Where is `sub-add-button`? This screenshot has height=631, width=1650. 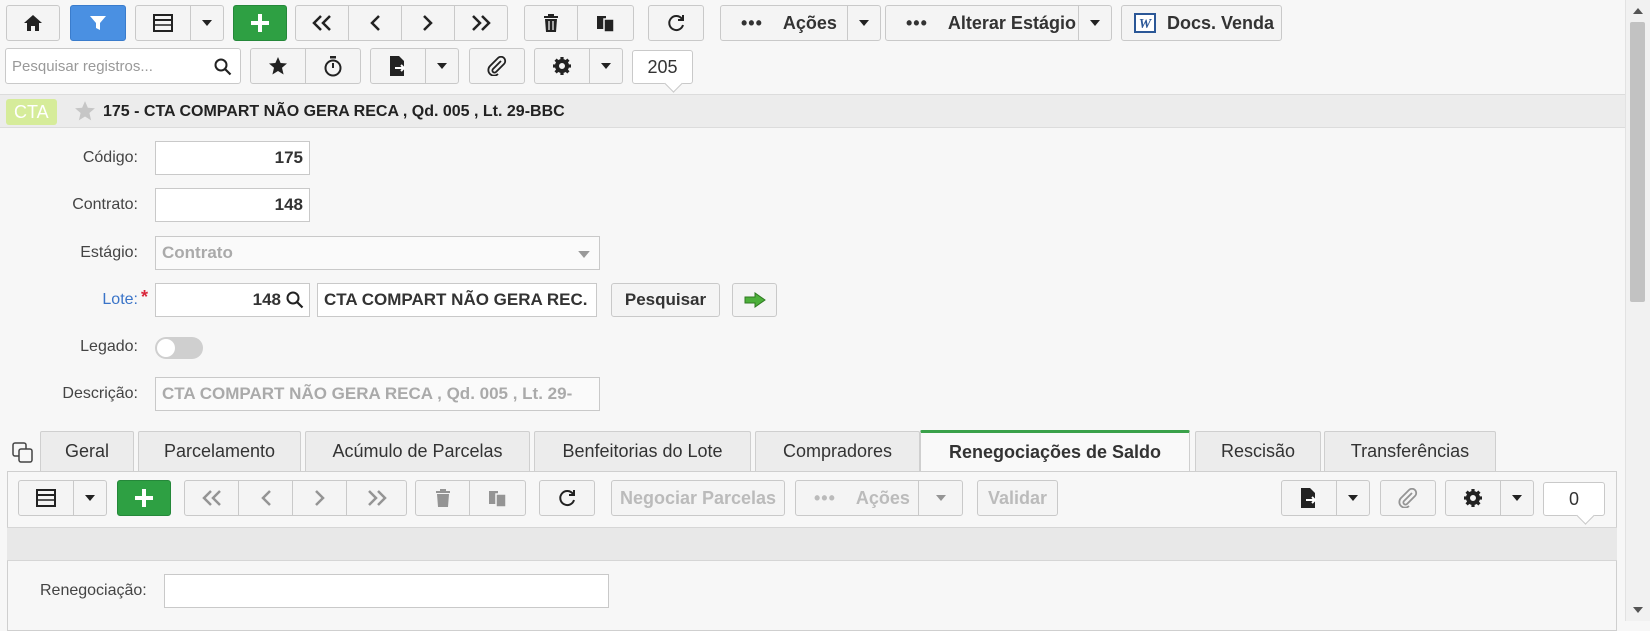
sub-add-button is located at coordinates (144, 498).